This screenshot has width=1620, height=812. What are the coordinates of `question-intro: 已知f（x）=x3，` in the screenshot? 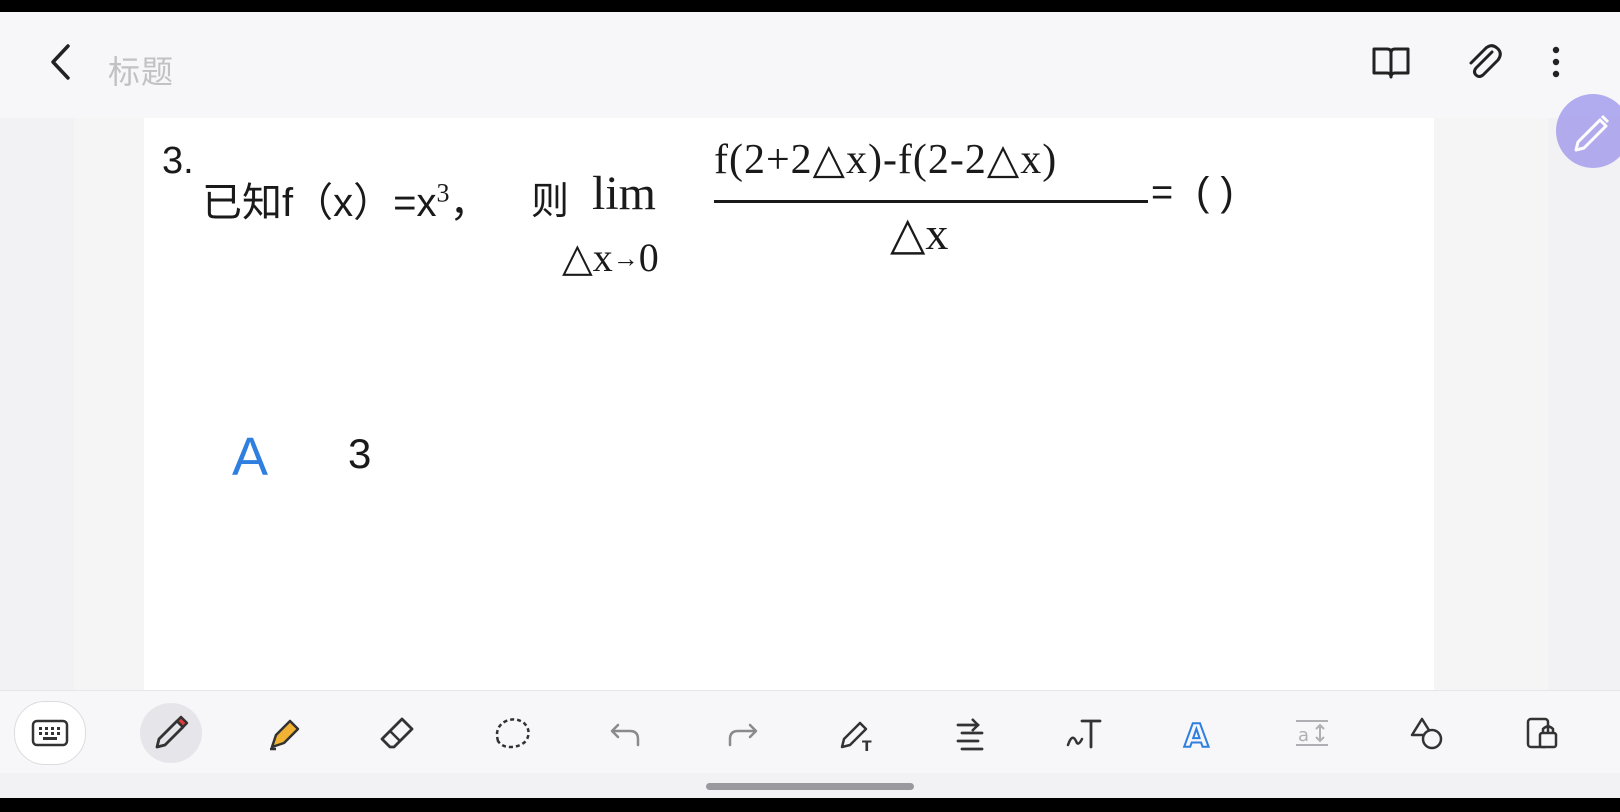 It's located at (346, 201).